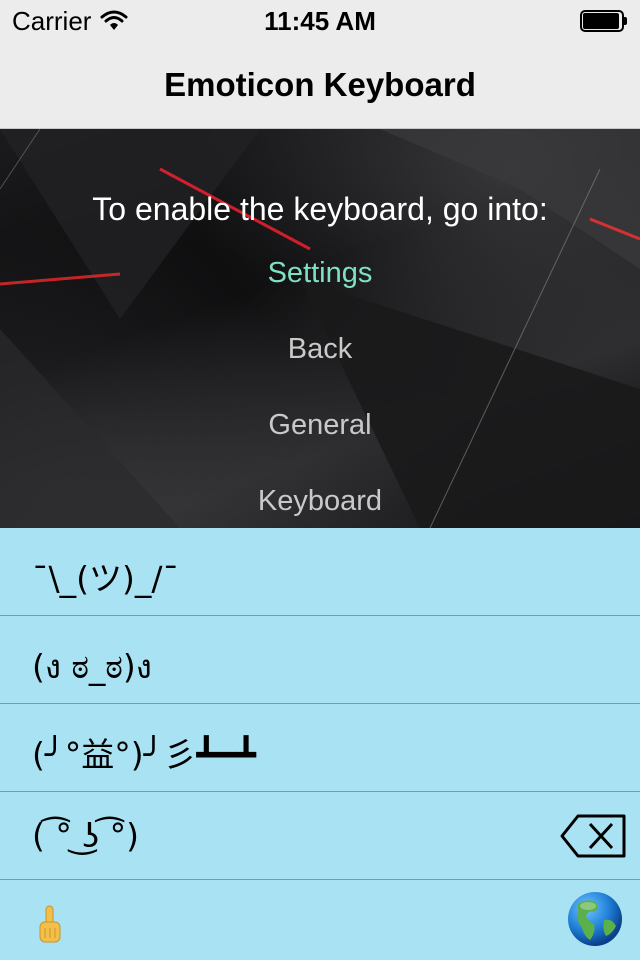  What do you see at coordinates (320, 273) in the screenshot?
I see `step-settings: Settings` at bounding box center [320, 273].